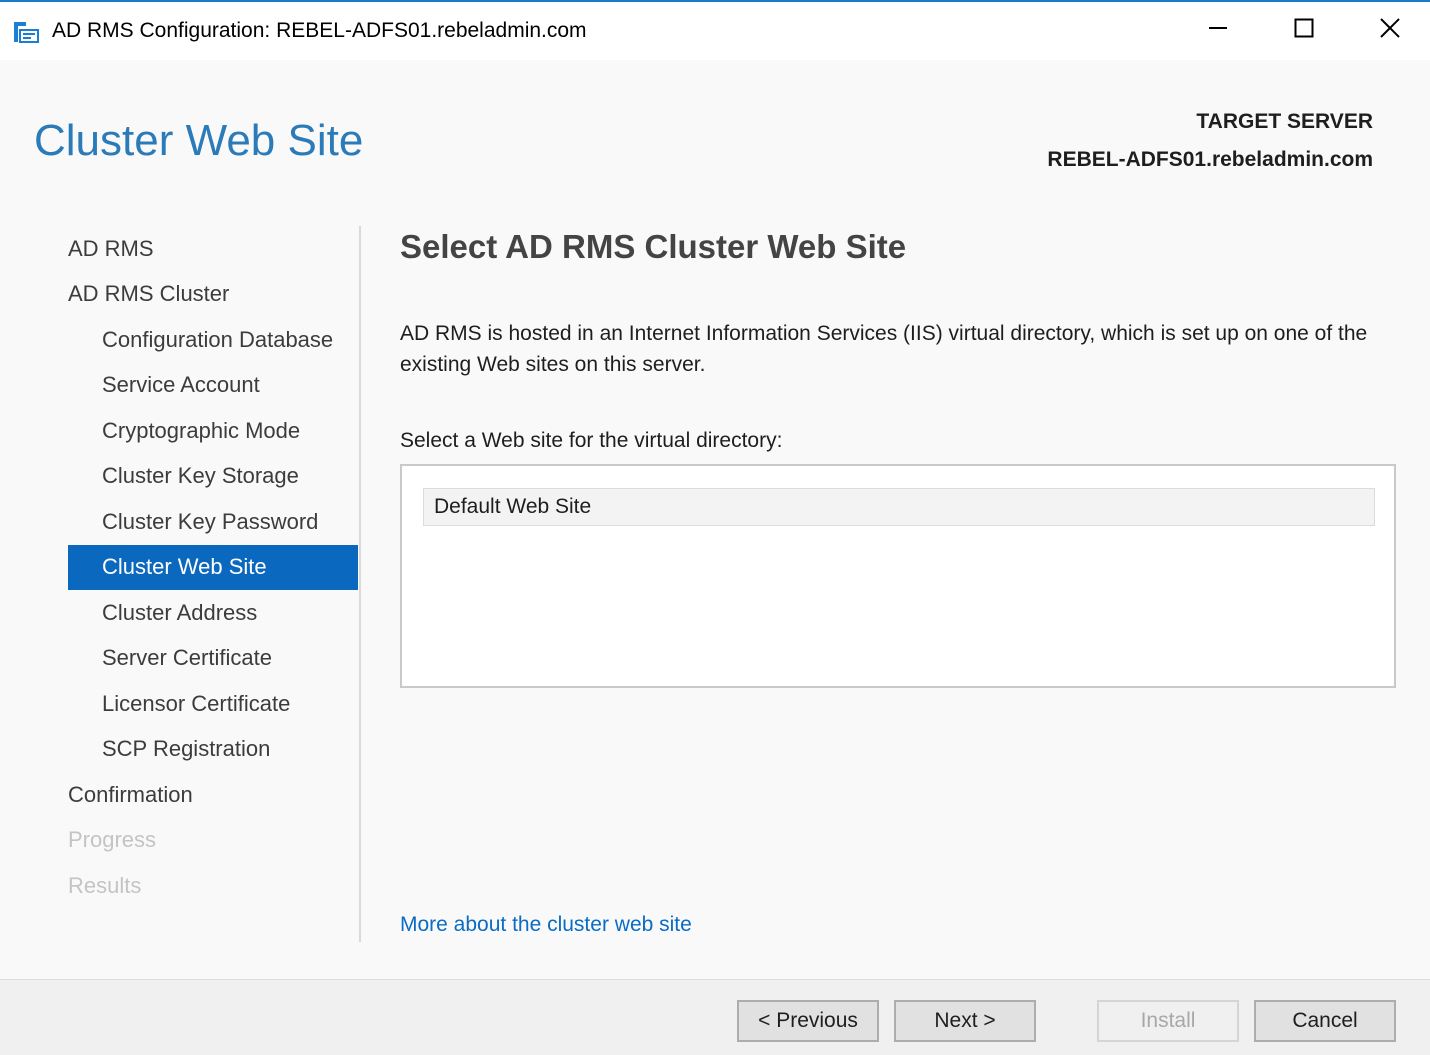 The height and width of the screenshot is (1055, 1430). What do you see at coordinates (213, 522) in the screenshot?
I see `nav-item-cluster-key-password: Cluster Key Password` at bounding box center [213, 522].